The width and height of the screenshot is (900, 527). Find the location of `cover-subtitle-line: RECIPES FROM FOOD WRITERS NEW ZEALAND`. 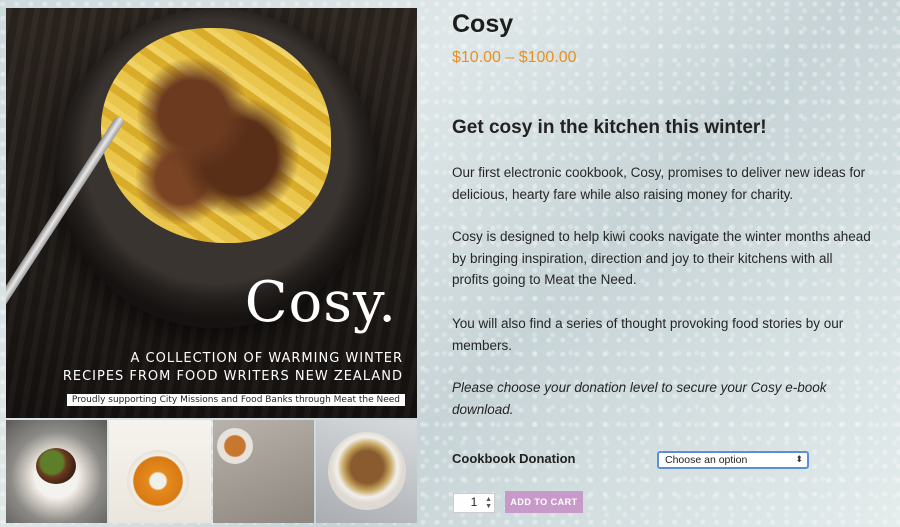

cover-subtitle-line: RECIPES FROM FOOD WRITERS NEW ZEALAND is located at coordinates (232, 376).